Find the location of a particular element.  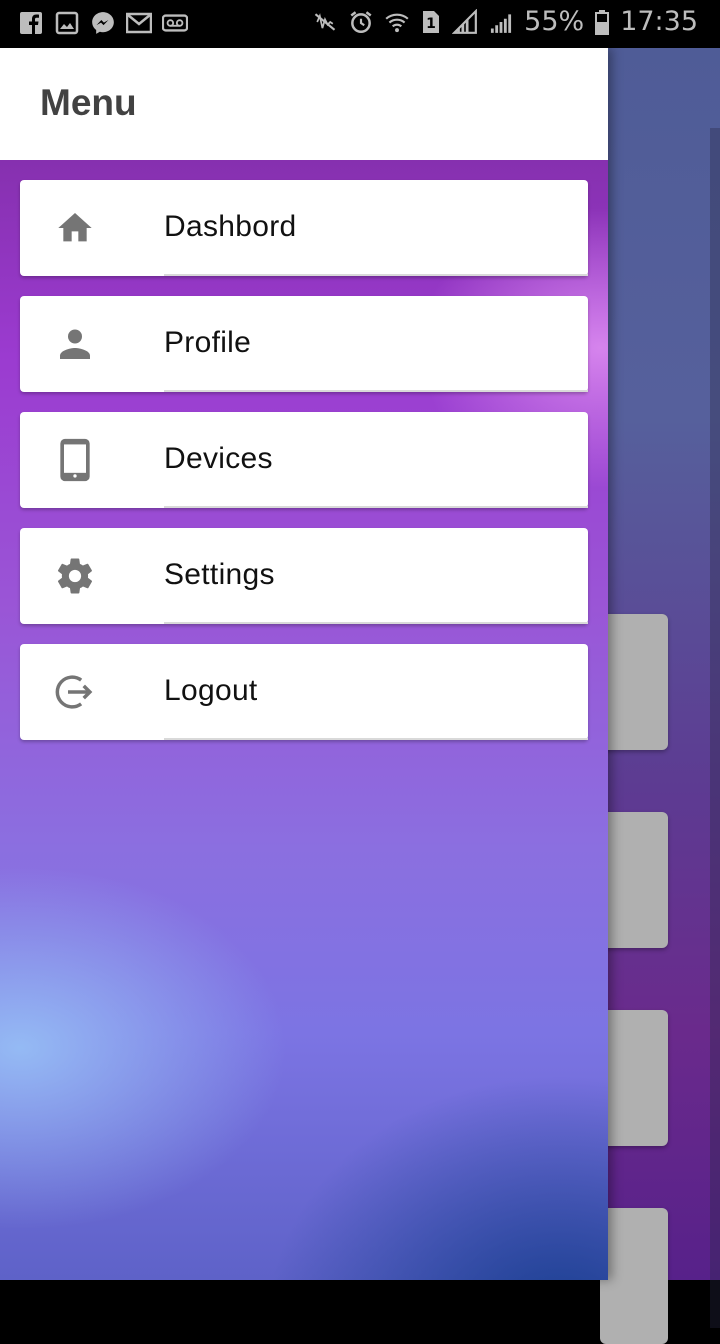

alarm-icon is located at coordinates (361, 22).